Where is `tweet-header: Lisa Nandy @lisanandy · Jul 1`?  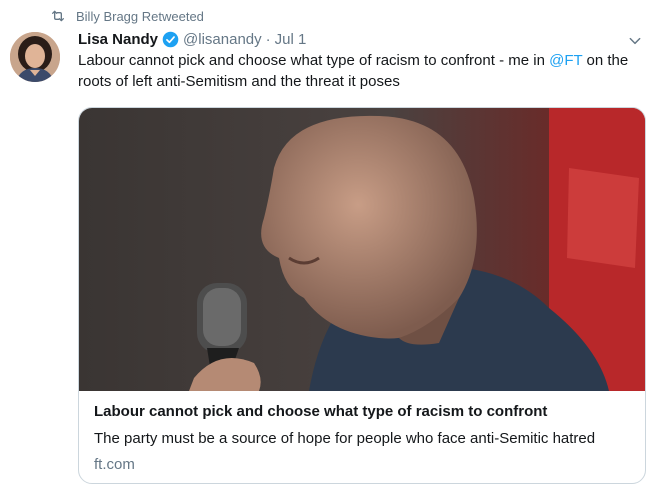 tweet-header: Lisa Nandy @lisanandy · Jul 1 is located at coordinates (362, 39).